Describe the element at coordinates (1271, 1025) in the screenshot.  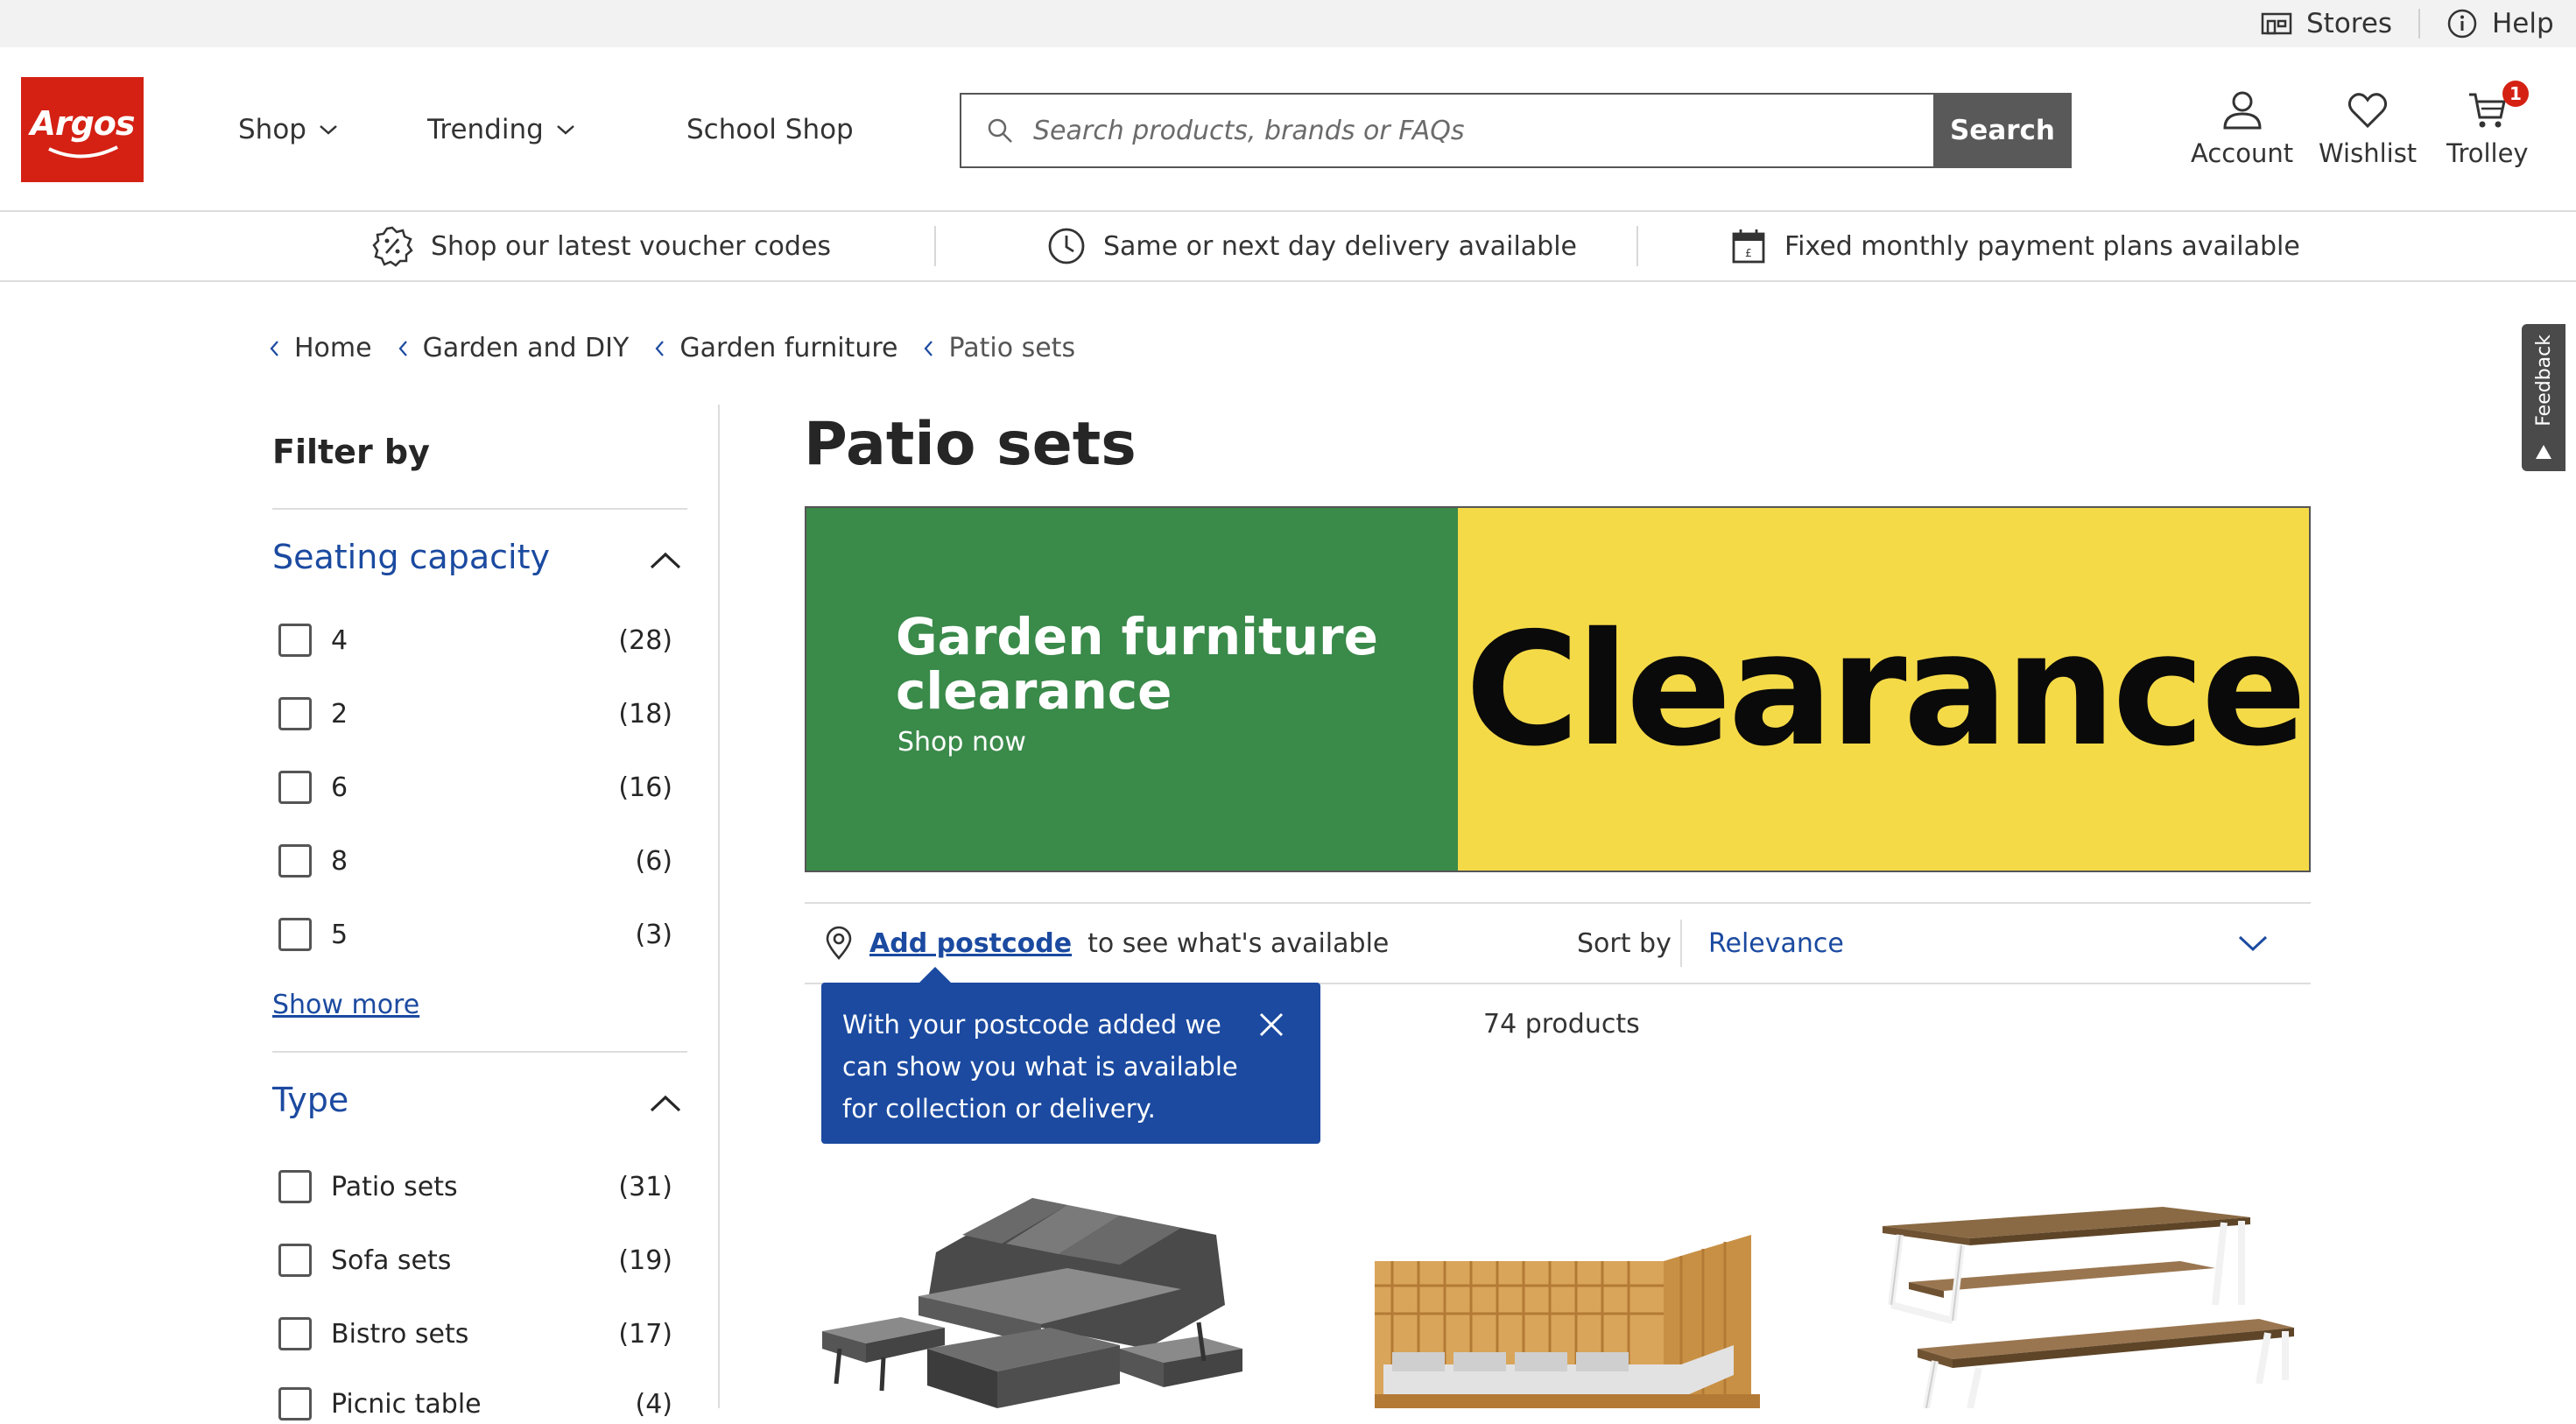
I see `close-icon` at that location.